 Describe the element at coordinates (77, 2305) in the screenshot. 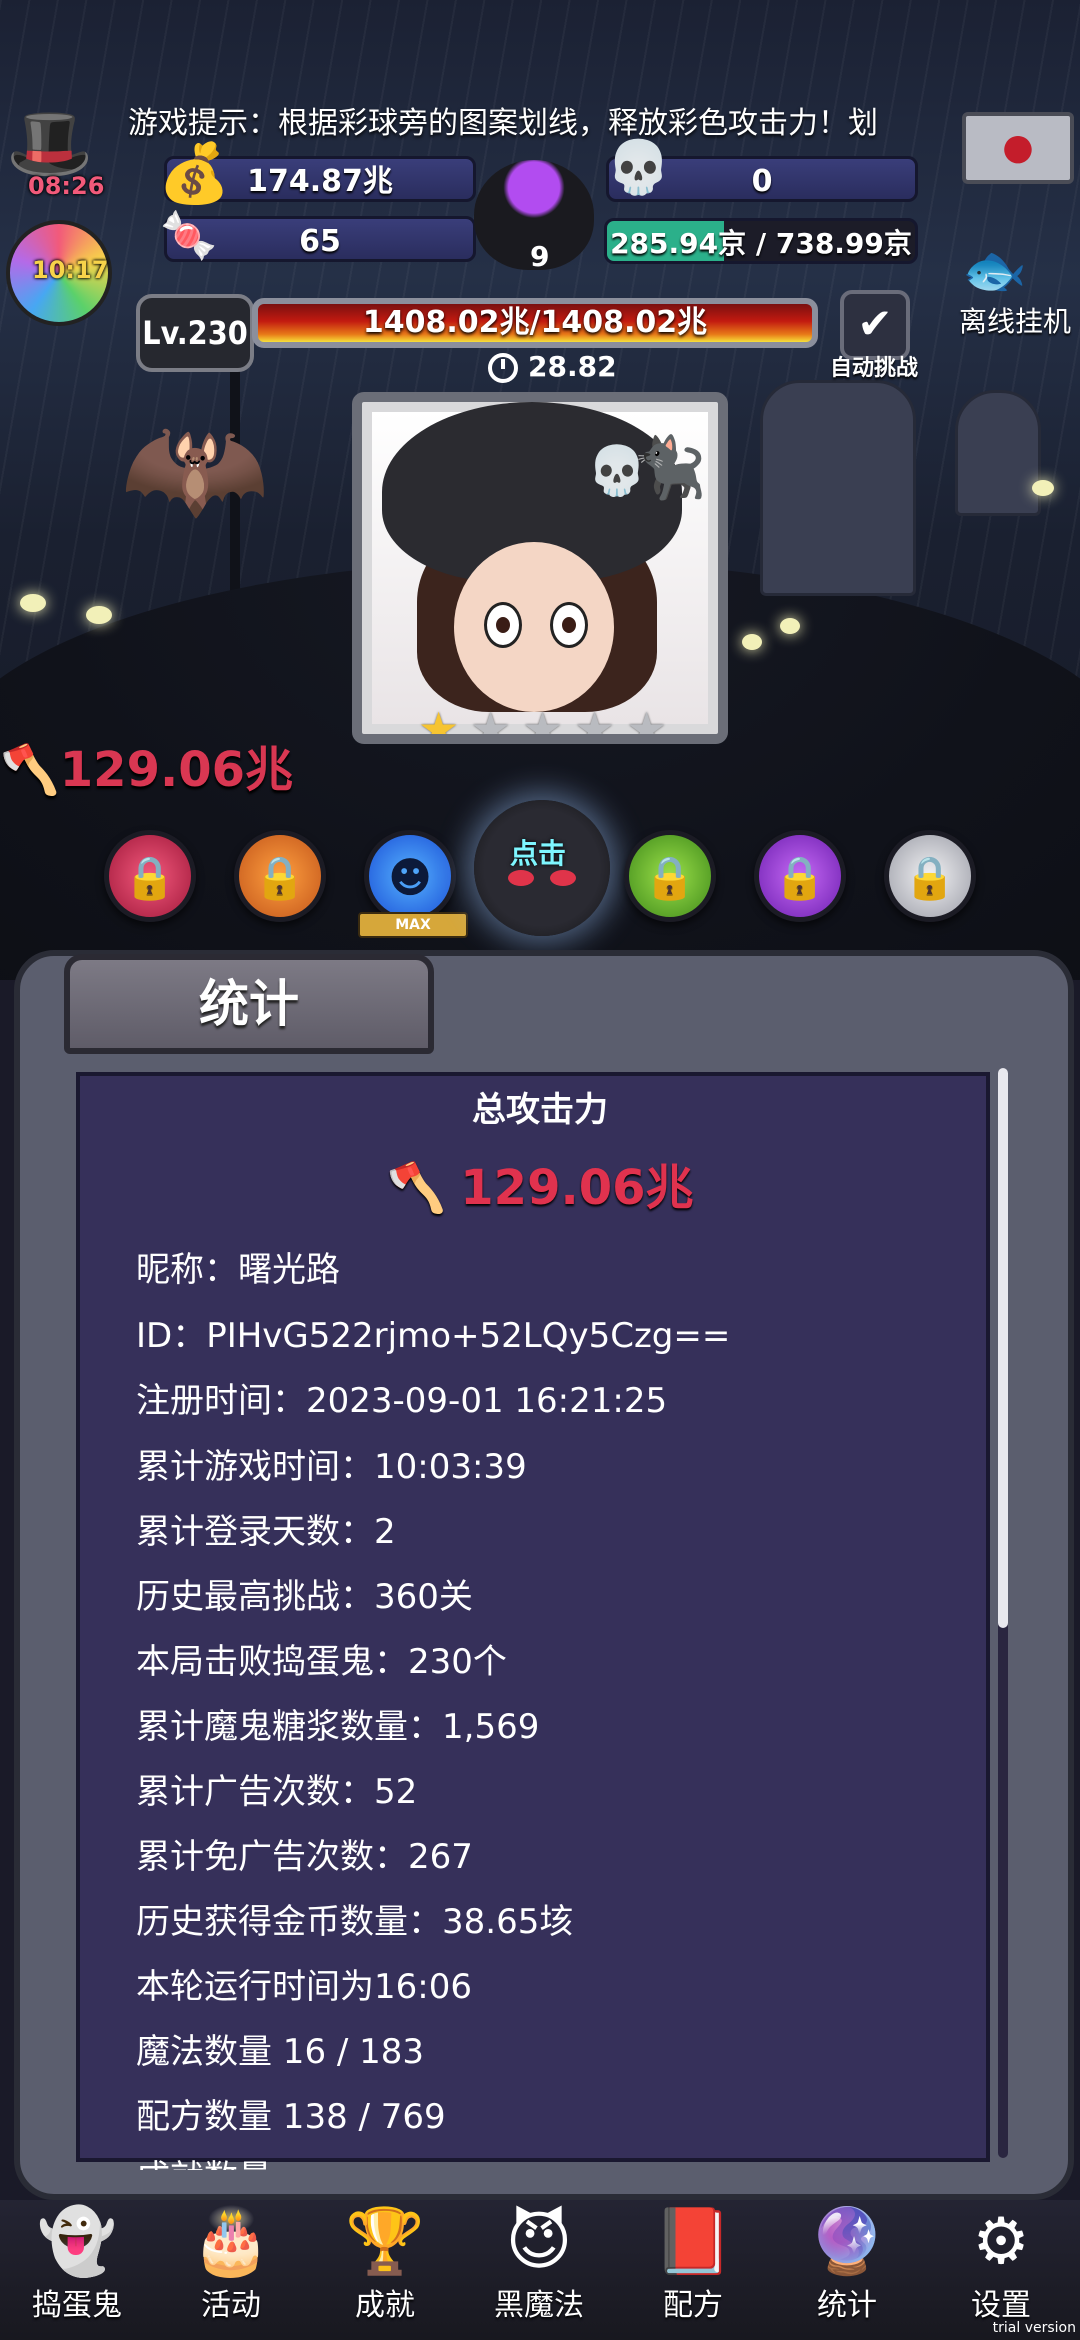

I see `nav-label: 捣蛋鬼` at that location.